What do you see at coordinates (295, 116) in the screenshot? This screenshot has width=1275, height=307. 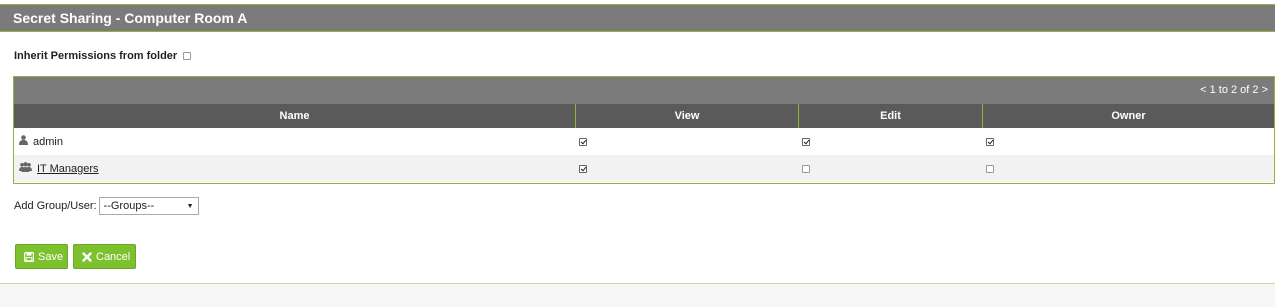 I see `column-header-name: Name` at bounding box center [295, 116].